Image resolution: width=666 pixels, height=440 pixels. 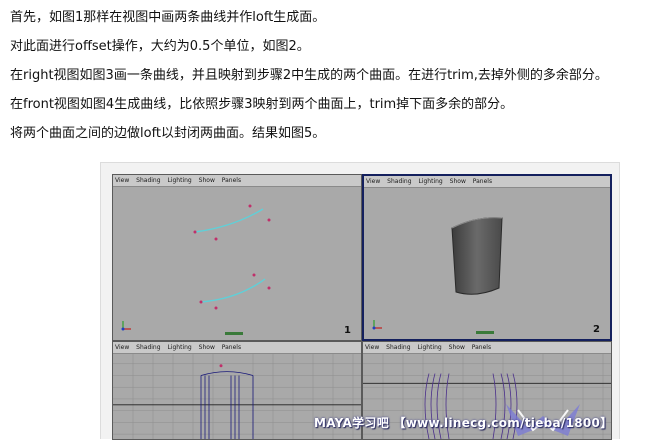 What do you see at coordinates (233, 290) in the screenshot?
I see `lower-curve` at bounding box center [233, 290].